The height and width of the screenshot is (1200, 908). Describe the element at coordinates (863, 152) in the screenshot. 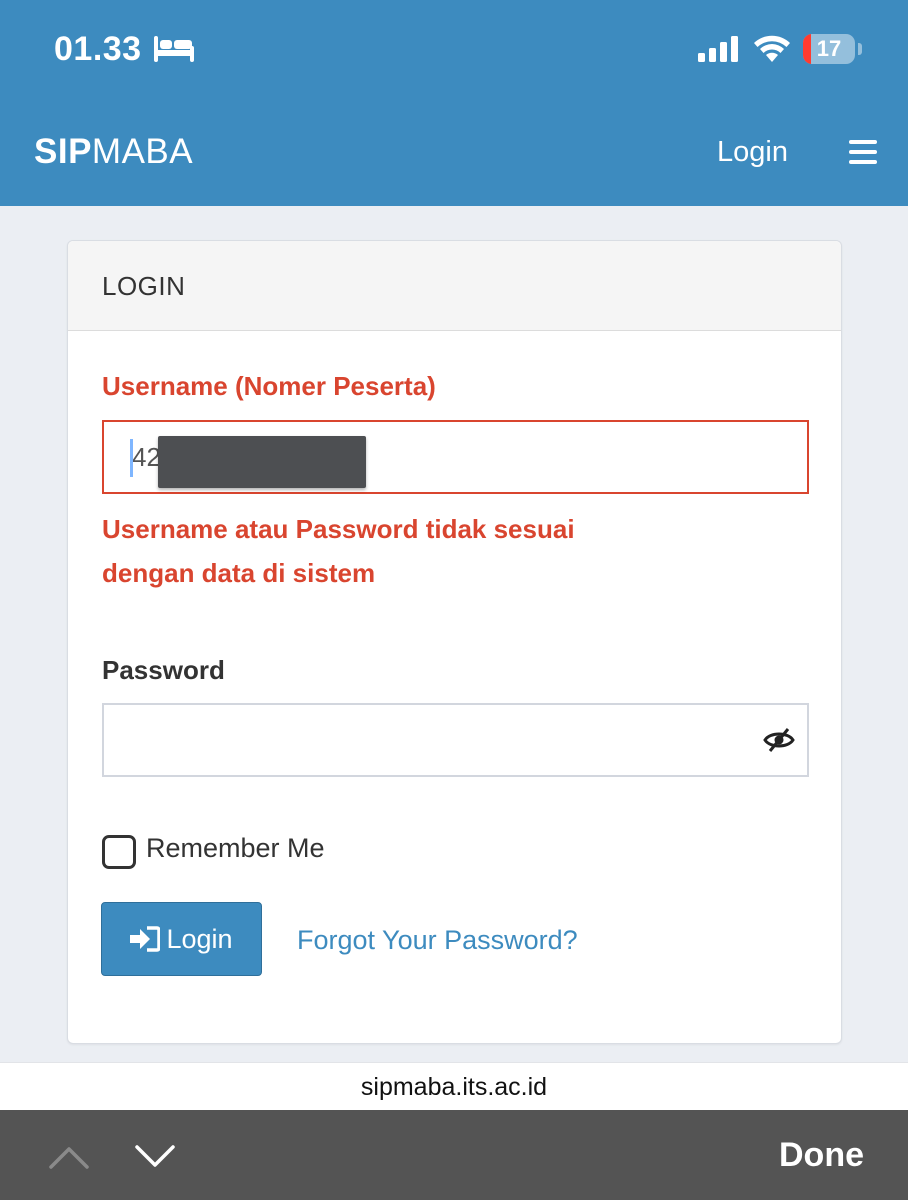

I see `hamburger-icon` at that location.